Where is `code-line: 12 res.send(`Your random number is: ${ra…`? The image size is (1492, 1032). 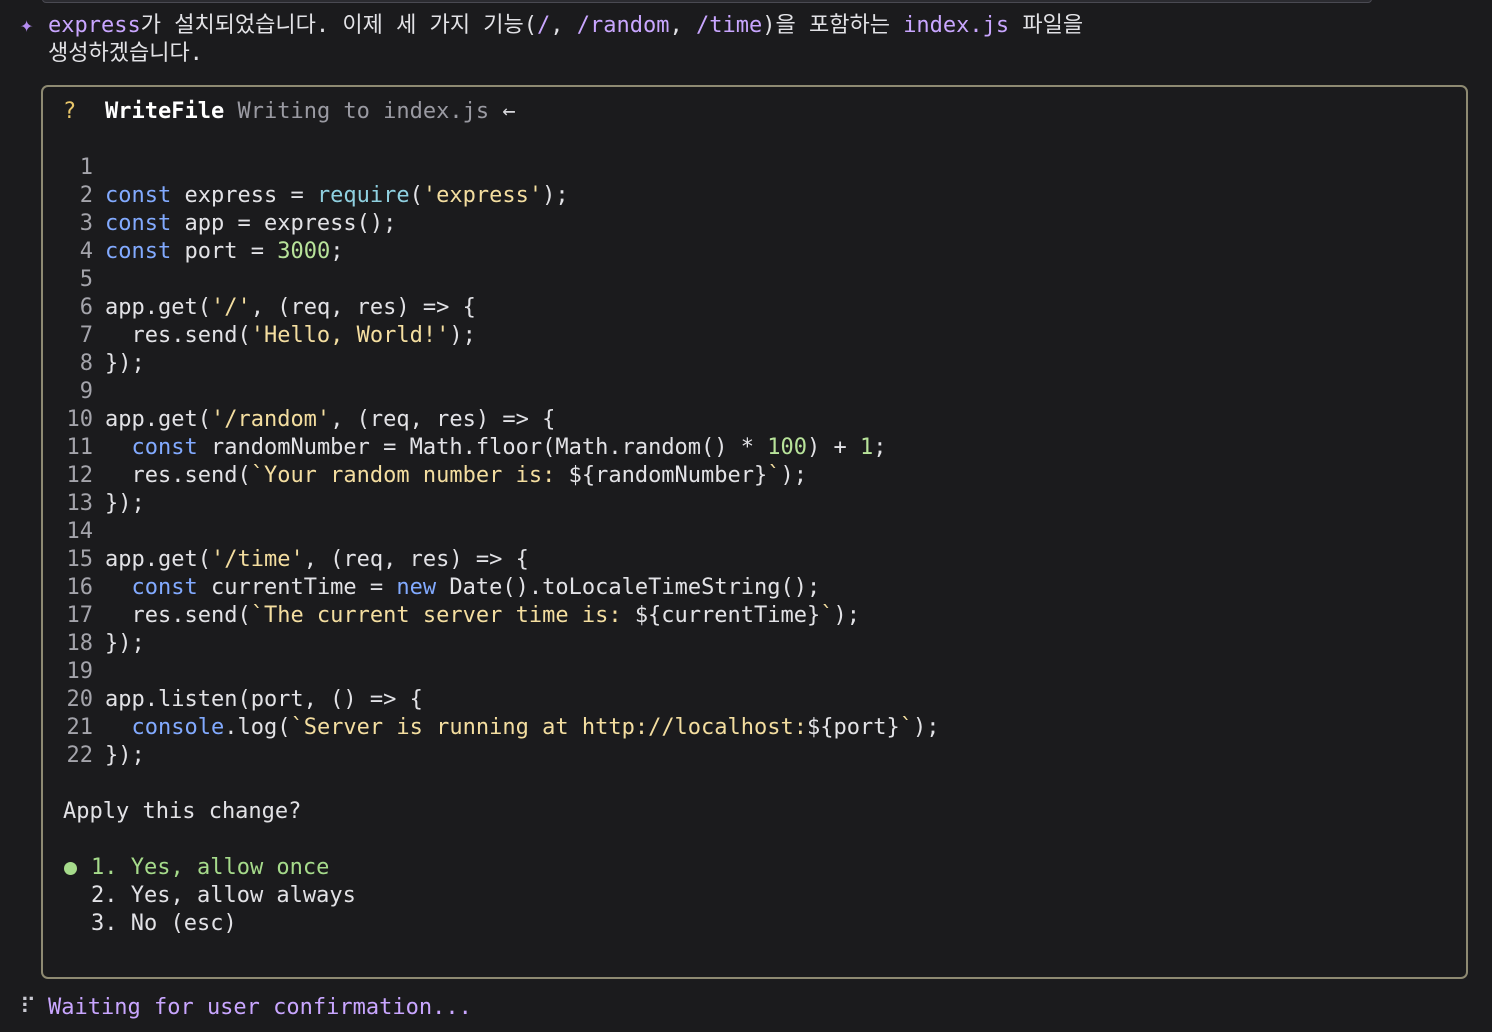 code-line: 12 res.send(`Your random number is: ${ra… is located at coordinates (501, 476).